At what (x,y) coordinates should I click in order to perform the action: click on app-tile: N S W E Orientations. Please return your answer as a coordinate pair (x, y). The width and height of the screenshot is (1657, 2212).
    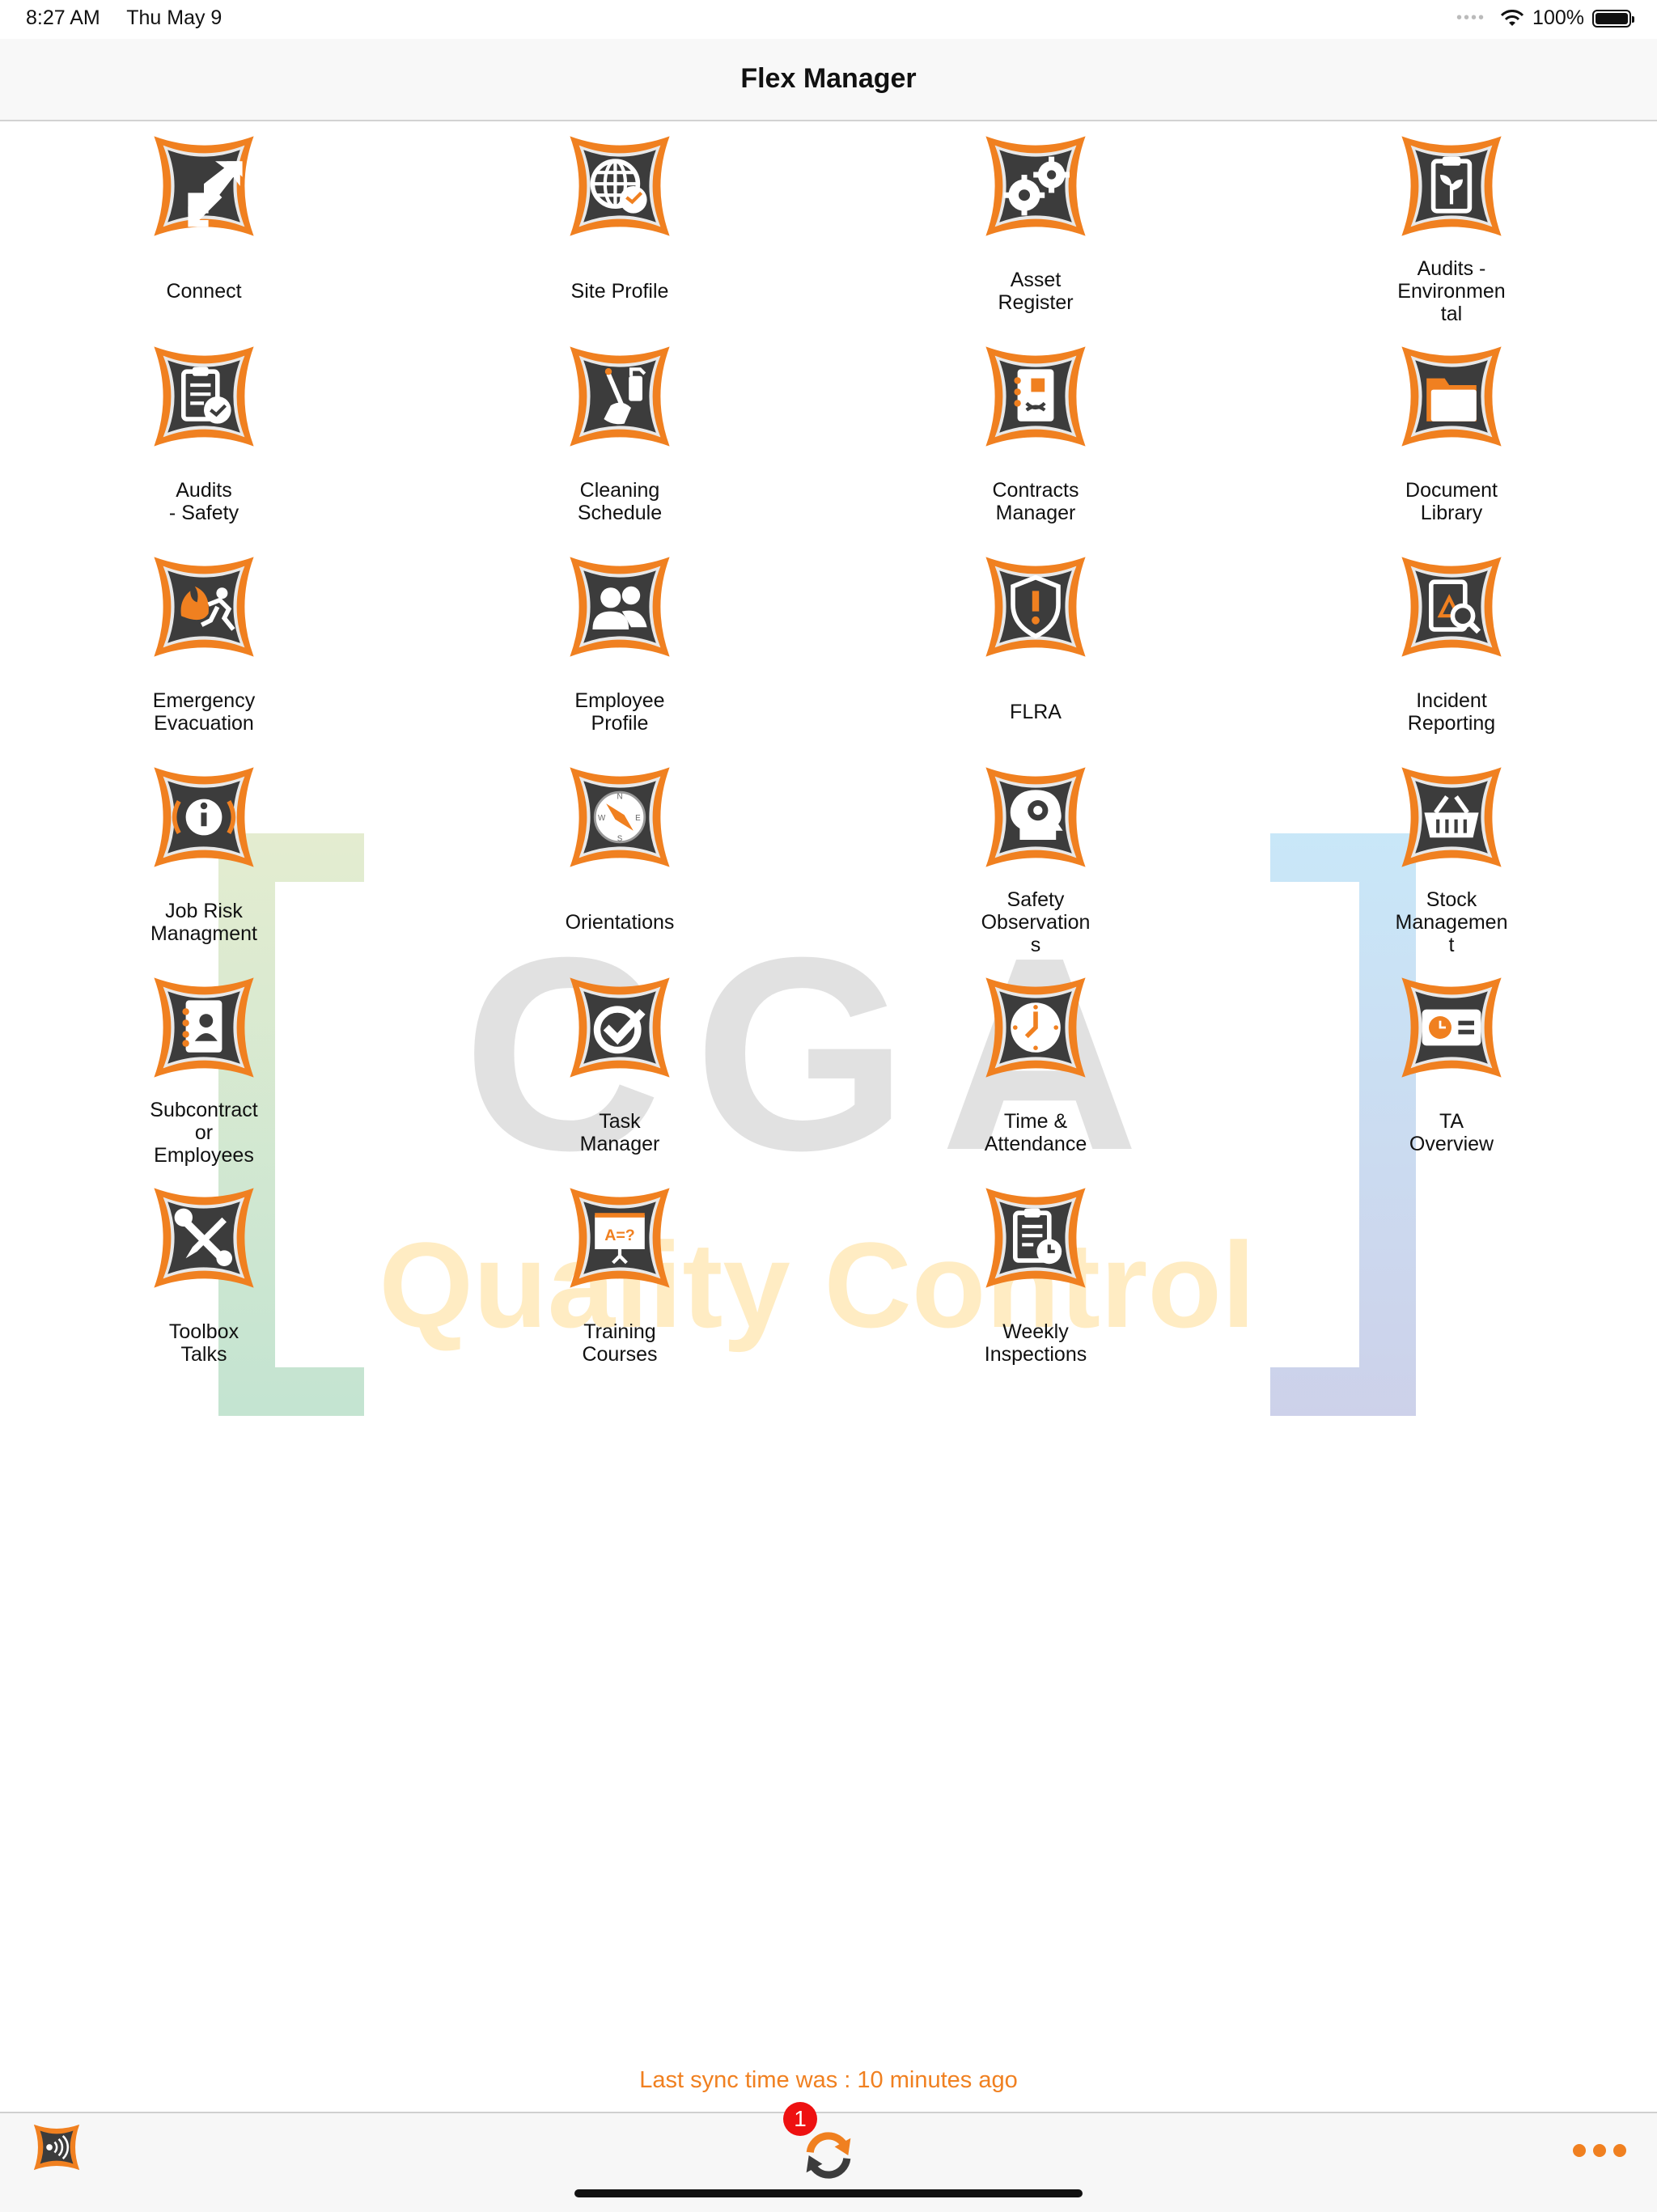
    Looking at the image, I should click on (619, 862).